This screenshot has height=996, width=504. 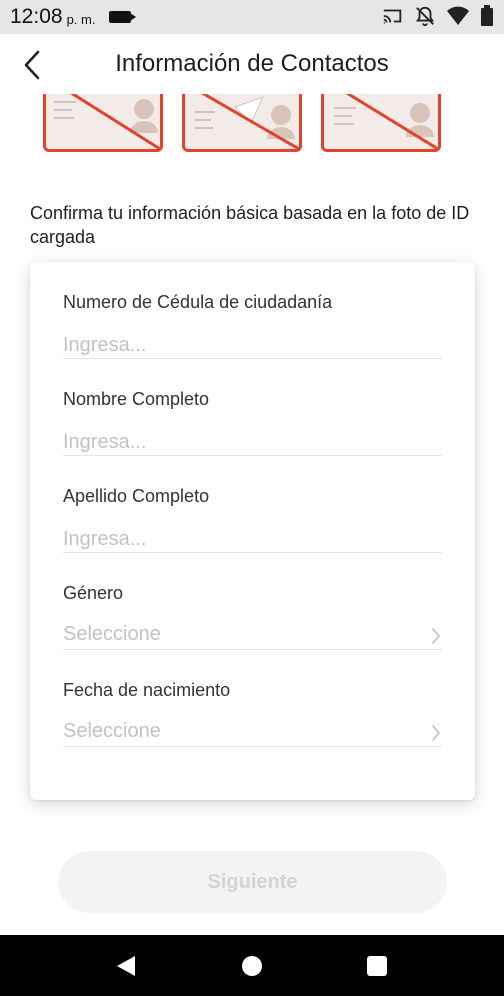 What do you see at coordinates (36, 16) in the screenshot?
I see `status-time: 12:08` at bounding box center [36, 16].